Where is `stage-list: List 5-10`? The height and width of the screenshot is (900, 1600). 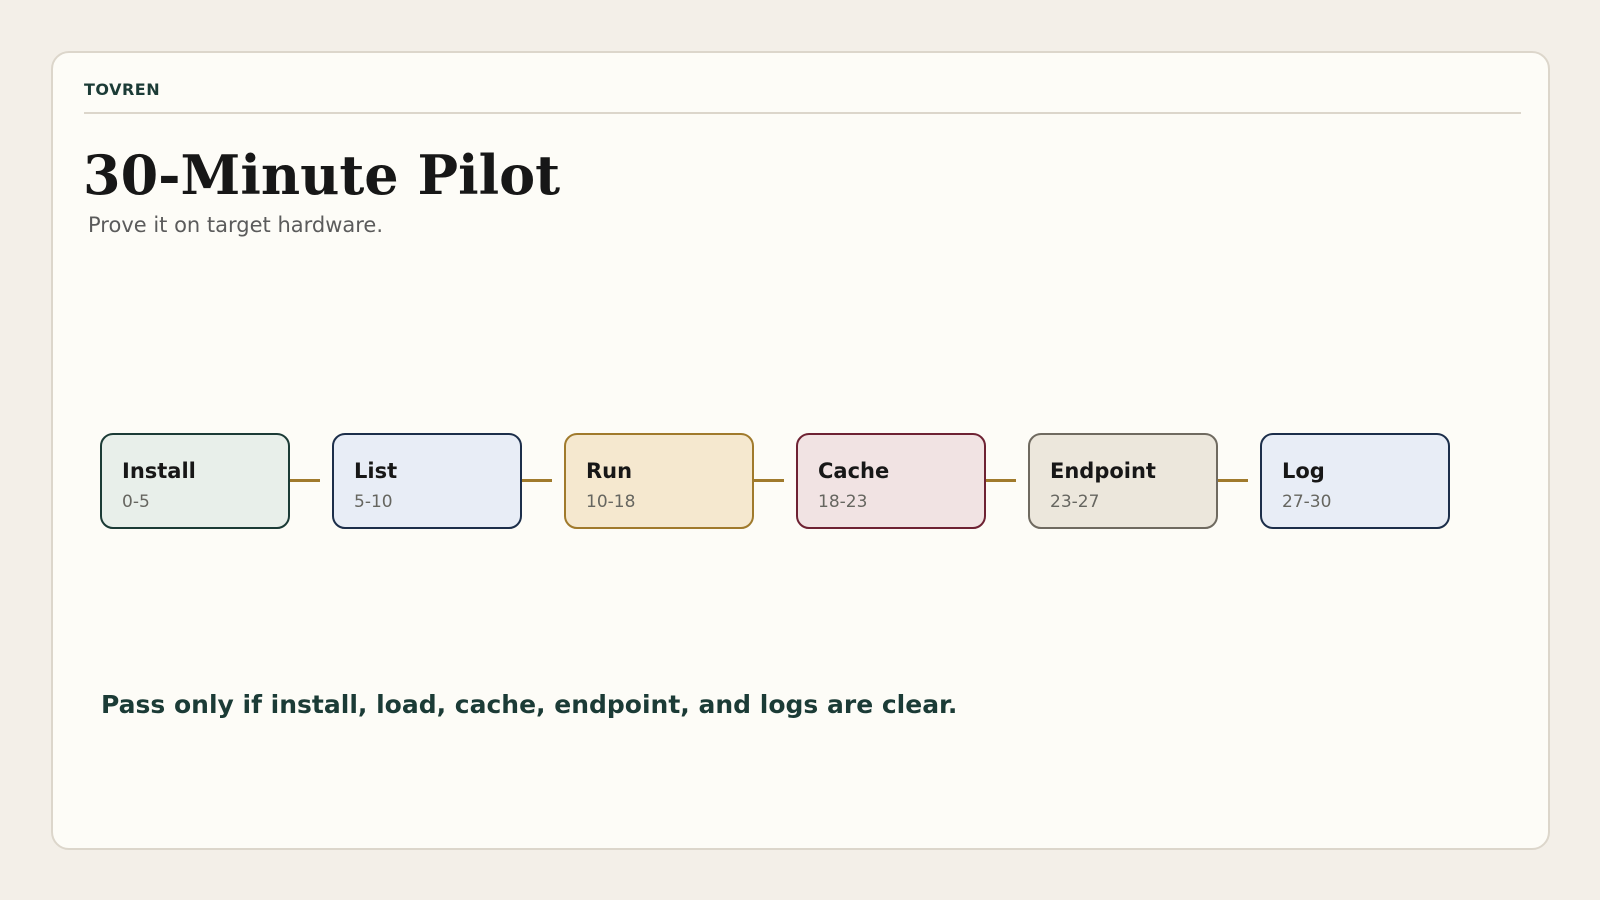
stage-list: List 5-10 is located at coordinates (427, 481).